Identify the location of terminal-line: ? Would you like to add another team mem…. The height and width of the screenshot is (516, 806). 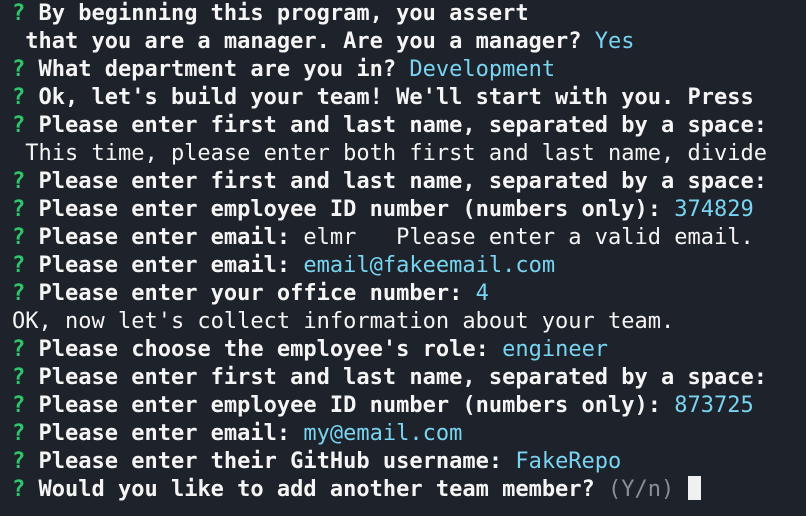
(409, 490).